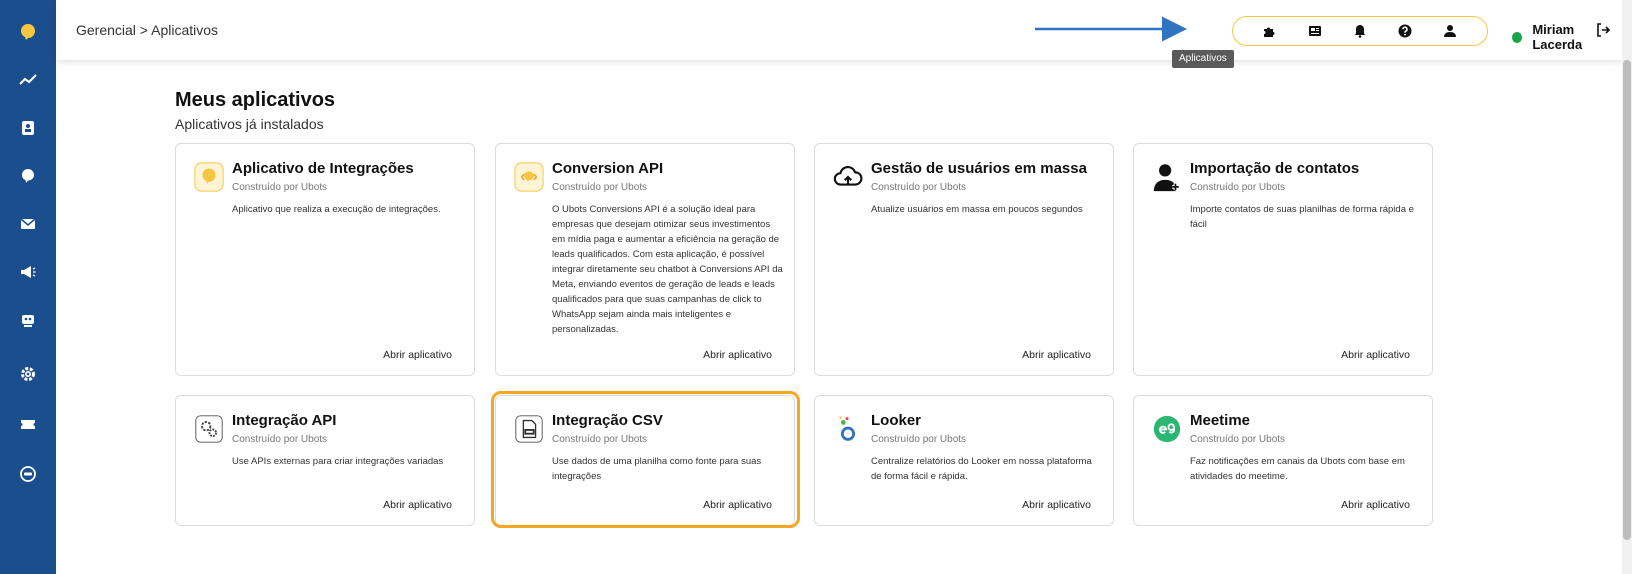 This screenshot has width=1632, height=574. What do you see at coordinates (1220, 420) in the screenshot?
I see `card-title: Meetime` at bounding box center [1220, 420].